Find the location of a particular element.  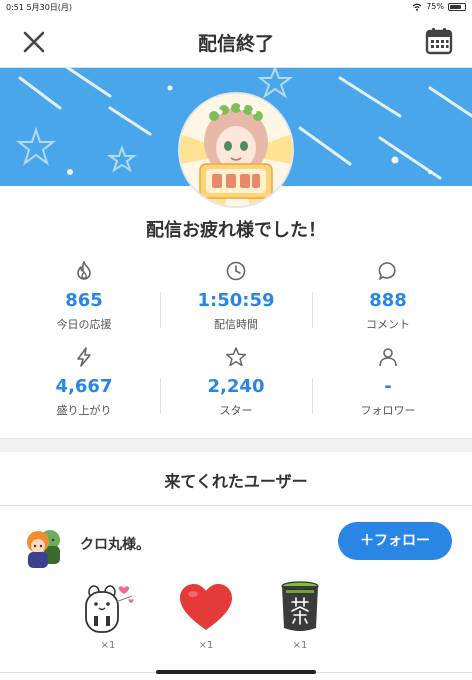

stat-stars-label: スター is located at coordinates (236, 410).